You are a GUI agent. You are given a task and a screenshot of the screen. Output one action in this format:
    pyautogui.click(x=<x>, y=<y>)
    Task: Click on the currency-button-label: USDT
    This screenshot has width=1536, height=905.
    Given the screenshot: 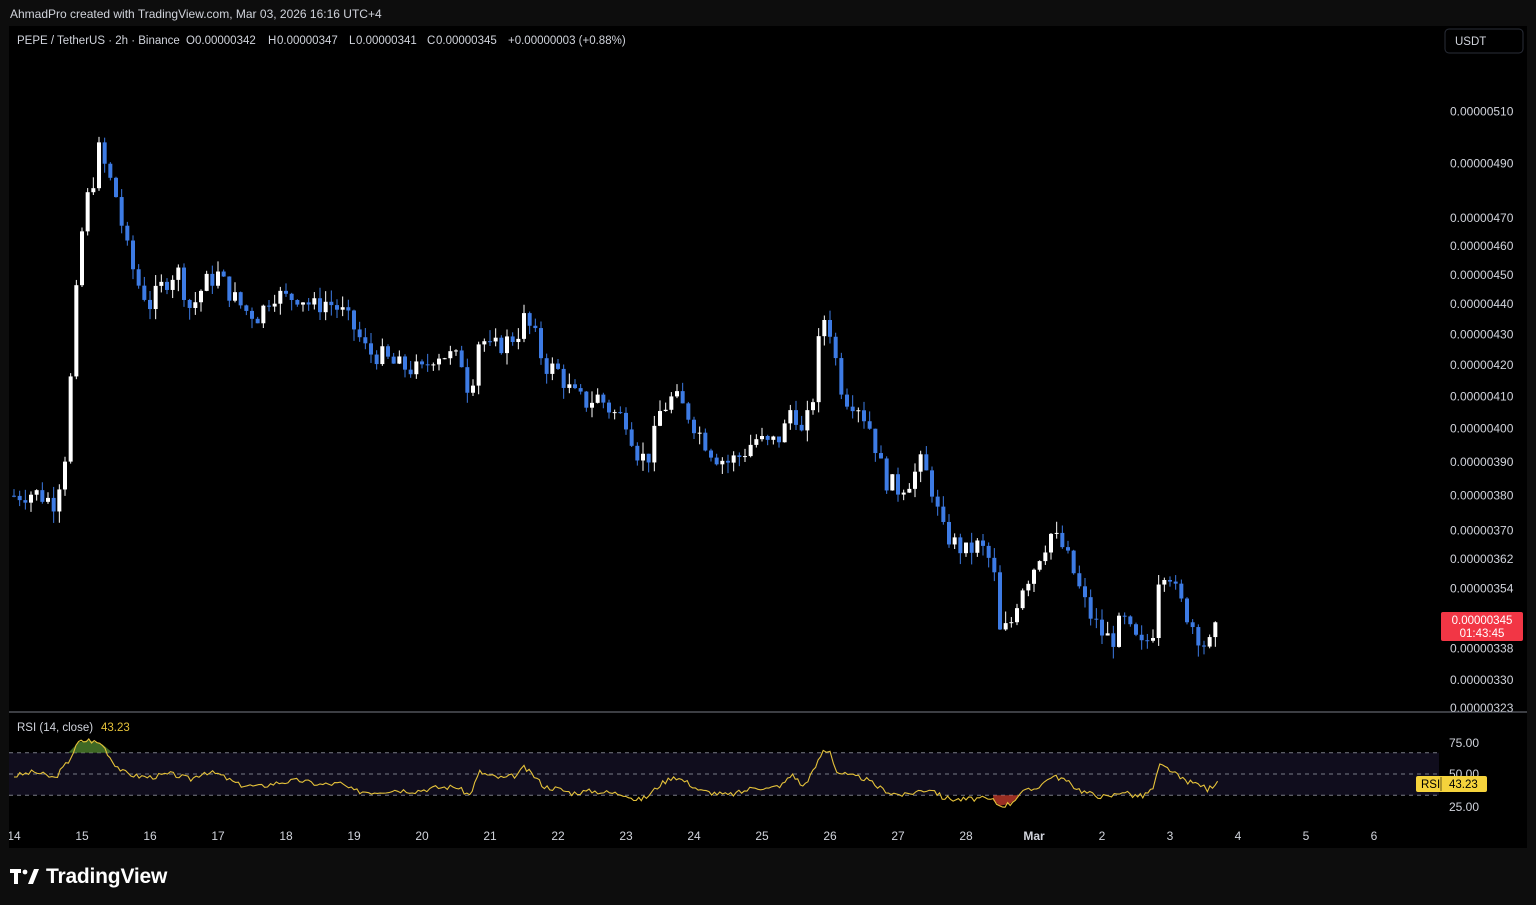 What is the action you would take?
    pyautogui.click(x=1470, y=42)
    